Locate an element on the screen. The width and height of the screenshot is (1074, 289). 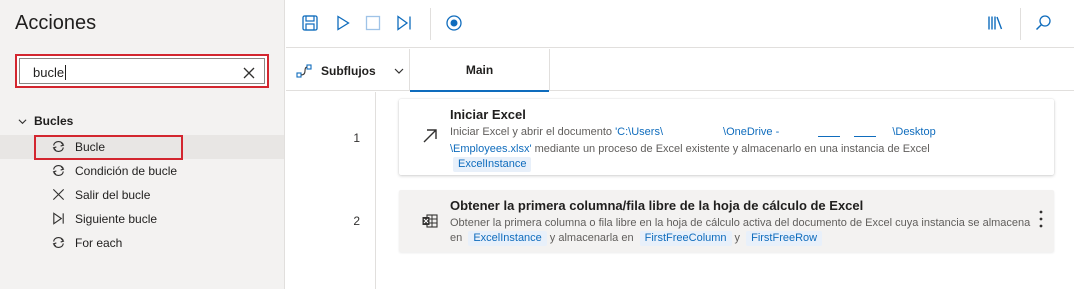
action-item-siguiente-bucle: Siguiente bucle is located at coordinates (142, 219).